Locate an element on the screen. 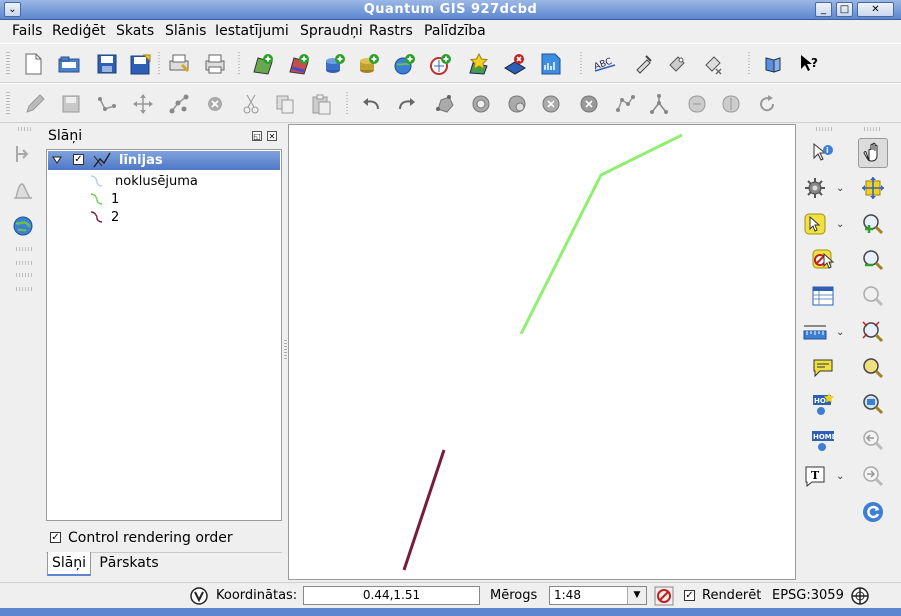 The image size is (901, 616). control-rendering-checkbox: ✓ is located at coordinates (55, 537).